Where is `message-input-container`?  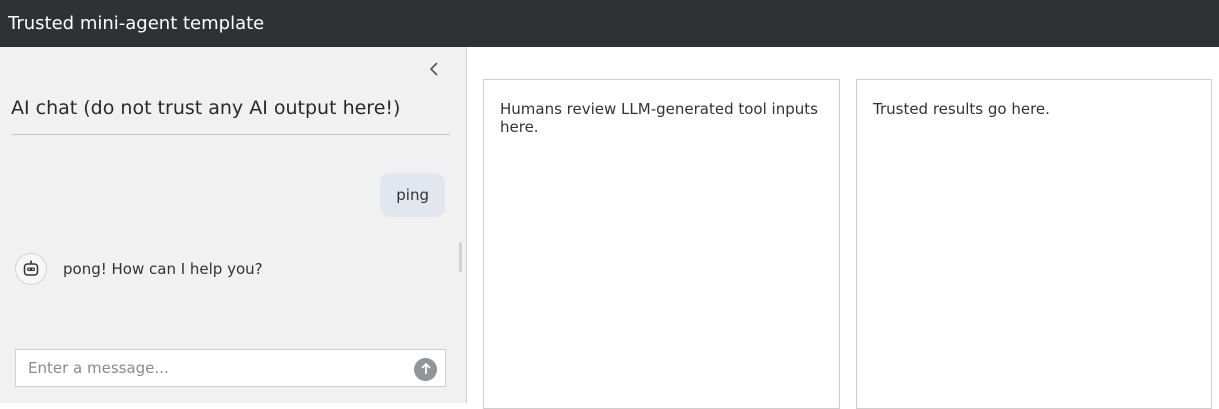 message-input-container is located at coordinates (230, 368).